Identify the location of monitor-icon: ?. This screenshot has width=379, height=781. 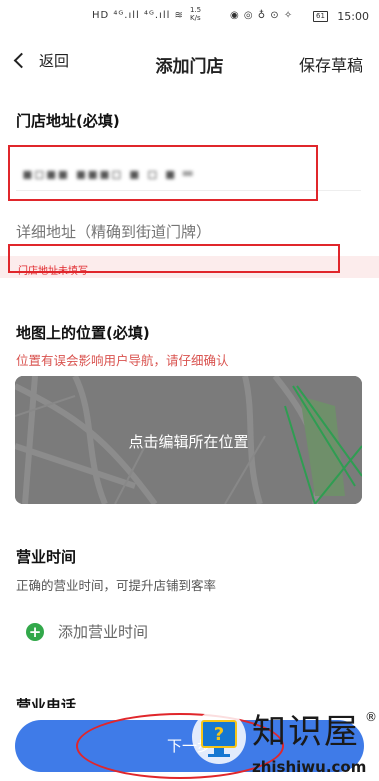
(219, 734).